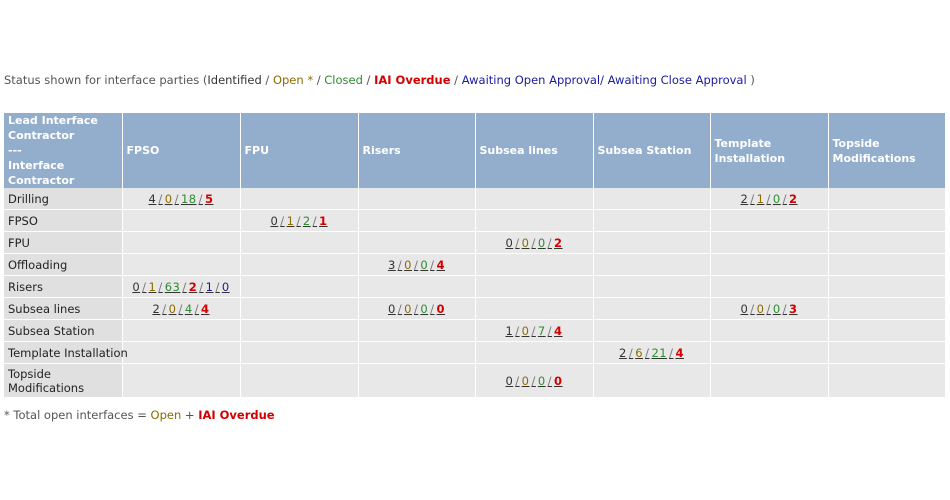  What do you see at coordinates (153, 199) in the screenshot?
I see `identified-count: 4` at bounding box center [153, 199].